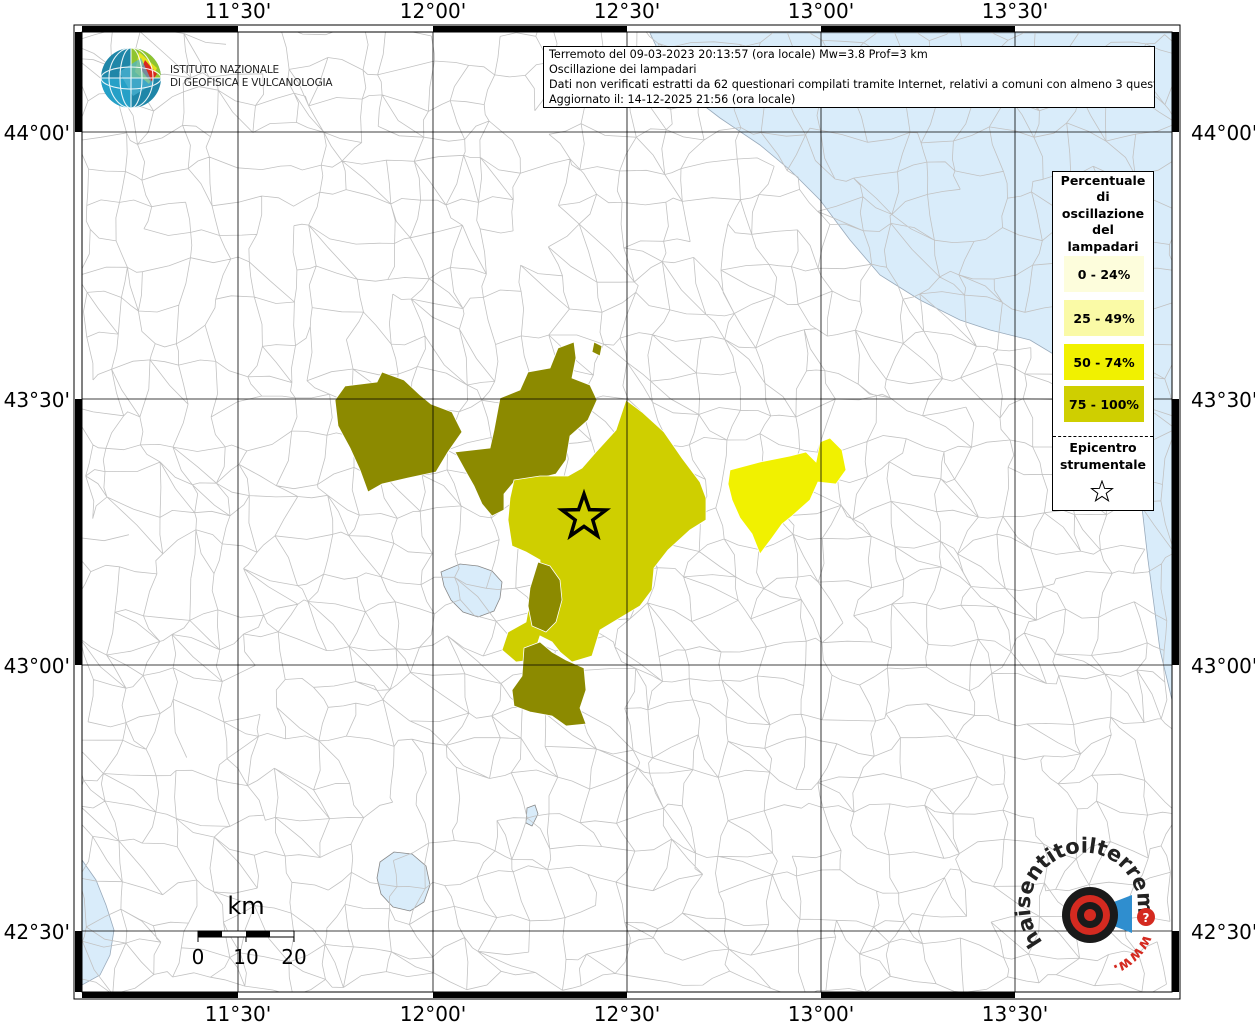  Describe the element at coordinates (224, 70) in the screenshot. I see `institute-line-1: ISTITUTO NAZIONALE` at that location.